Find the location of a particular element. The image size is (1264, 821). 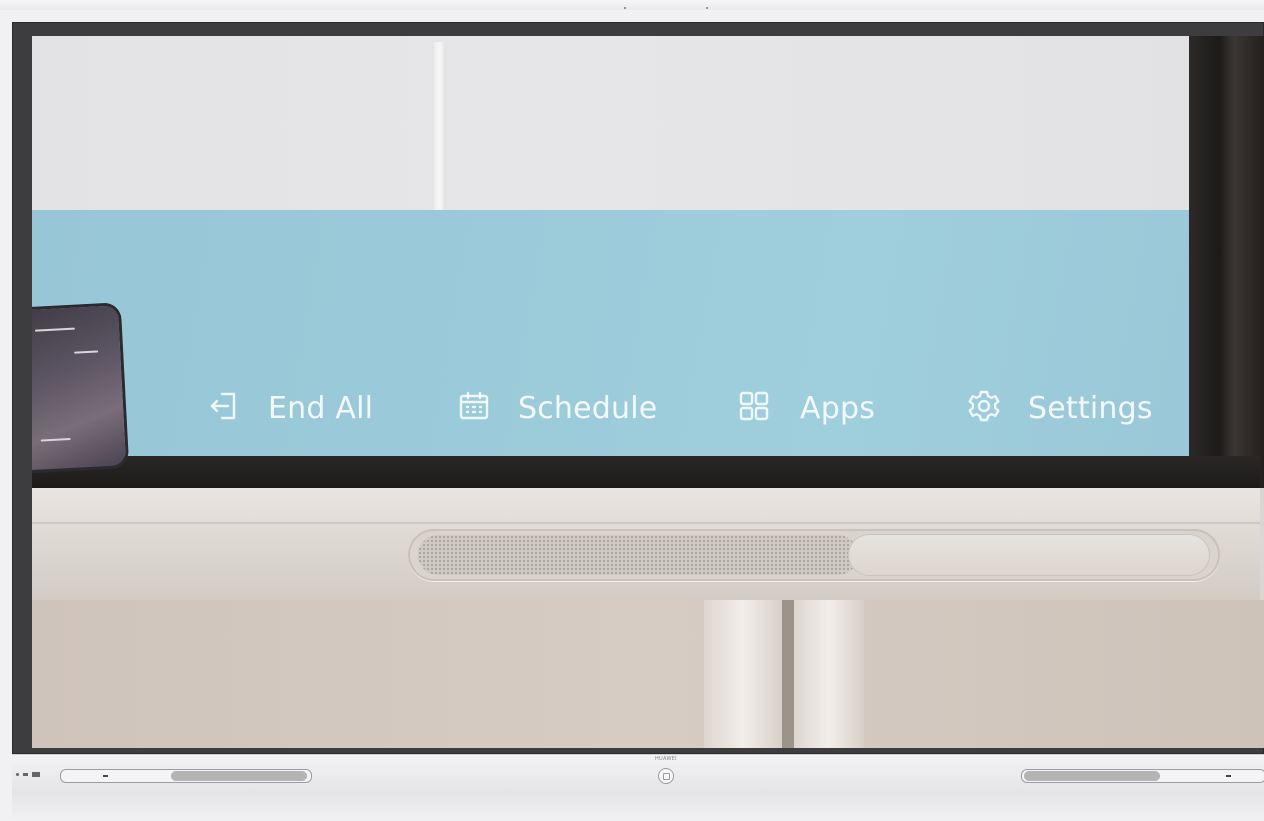

gear-icon is located at coordinates (984, 408).